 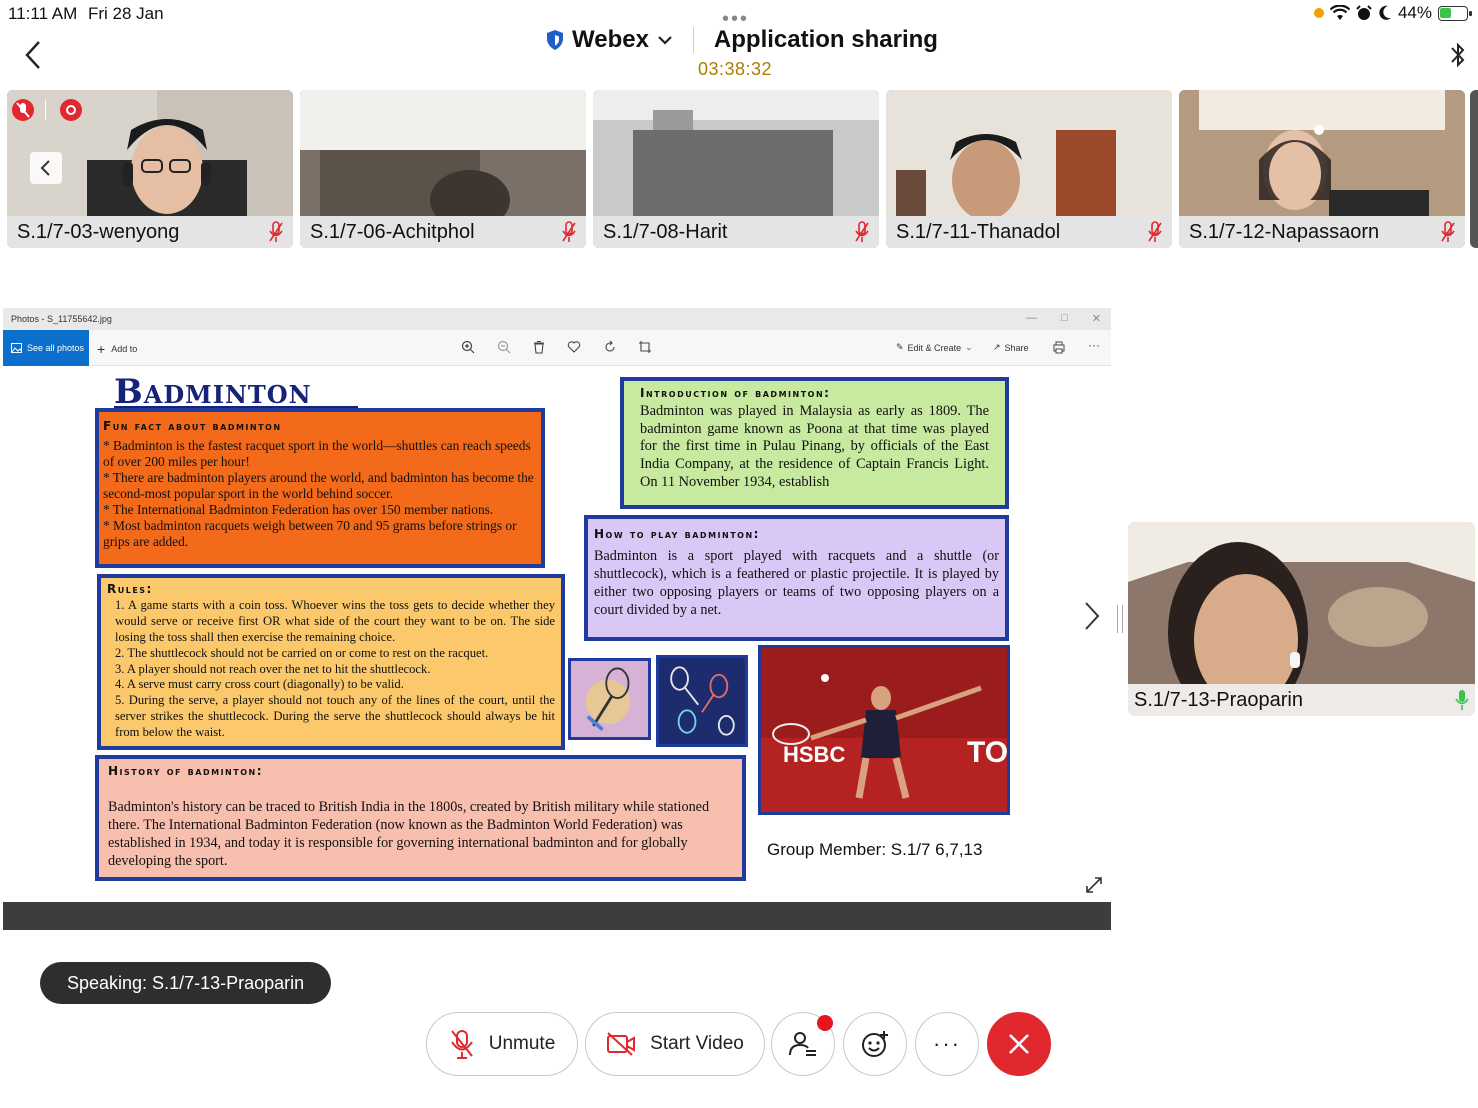 What do you see at coordinates (621, 1044) in the screenshot?
I see `video-off-icon` at bounding box center [621, 1044].